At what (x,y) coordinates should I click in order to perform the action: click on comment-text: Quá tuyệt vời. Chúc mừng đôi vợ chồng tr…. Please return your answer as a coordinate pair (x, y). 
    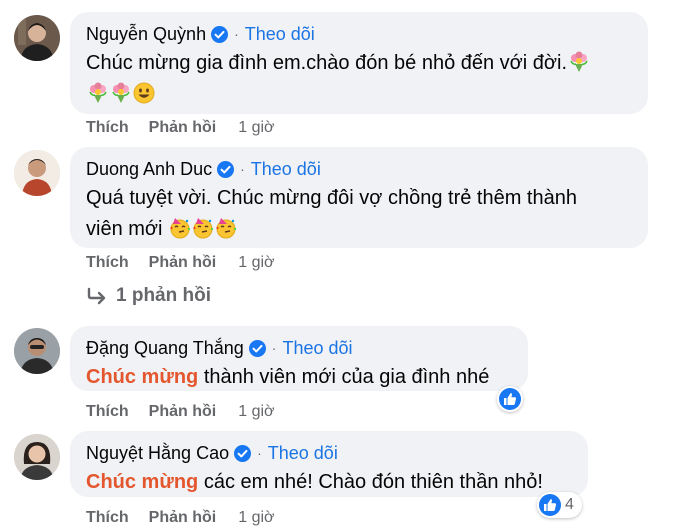
    Looking at the image, I should click on (360, 214).